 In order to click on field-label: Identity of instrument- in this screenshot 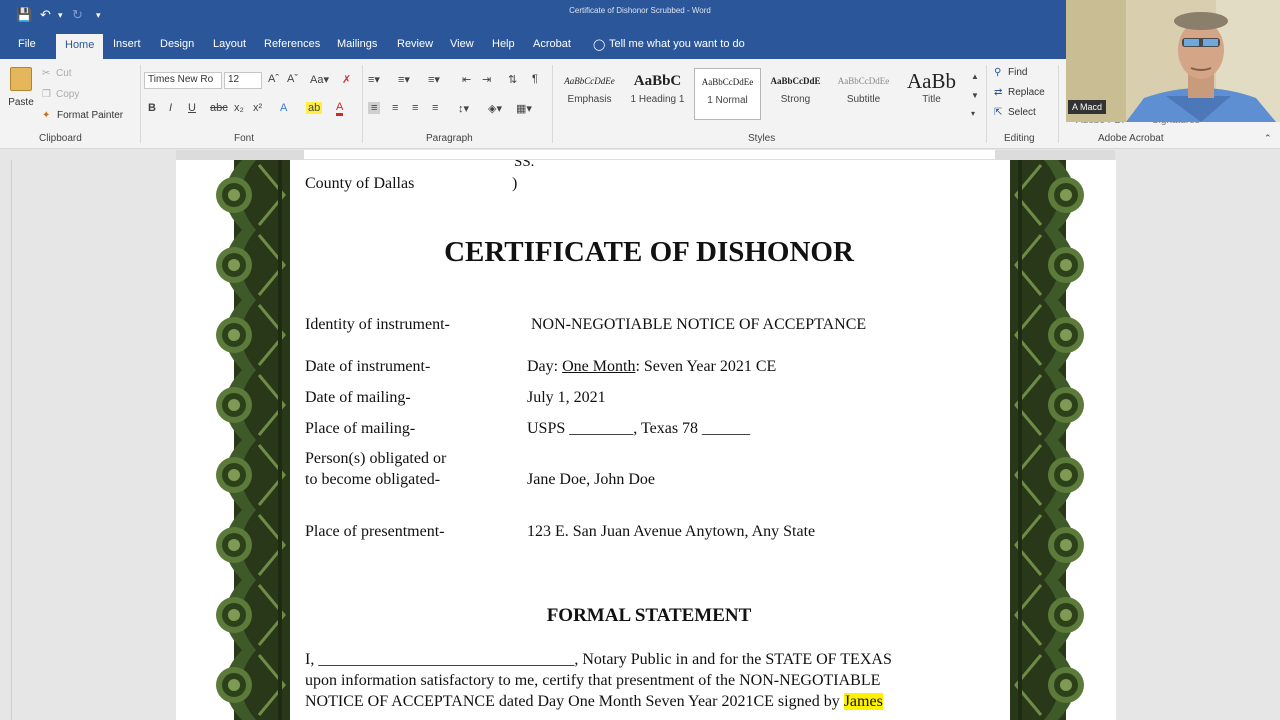, I will do `click(377, 324)`.